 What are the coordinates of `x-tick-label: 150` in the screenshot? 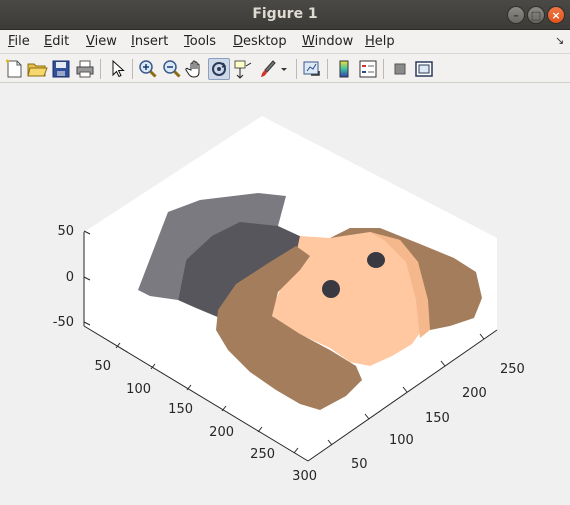 It's located at (437, 418).